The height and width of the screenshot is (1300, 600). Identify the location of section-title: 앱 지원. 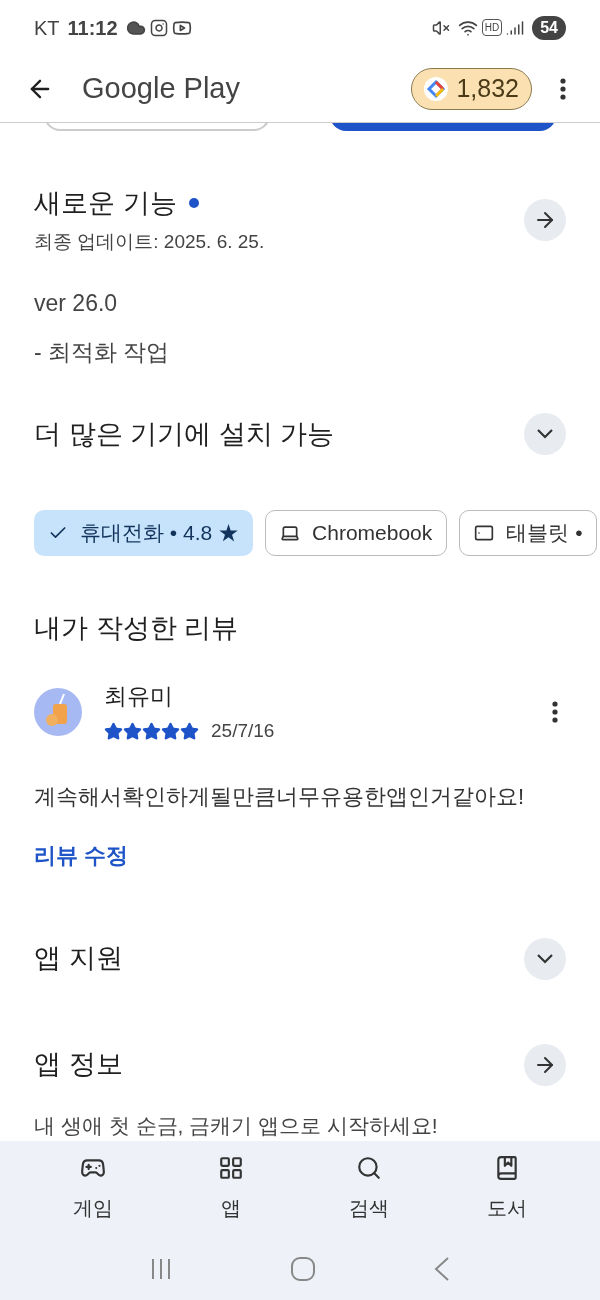
(79, 959).